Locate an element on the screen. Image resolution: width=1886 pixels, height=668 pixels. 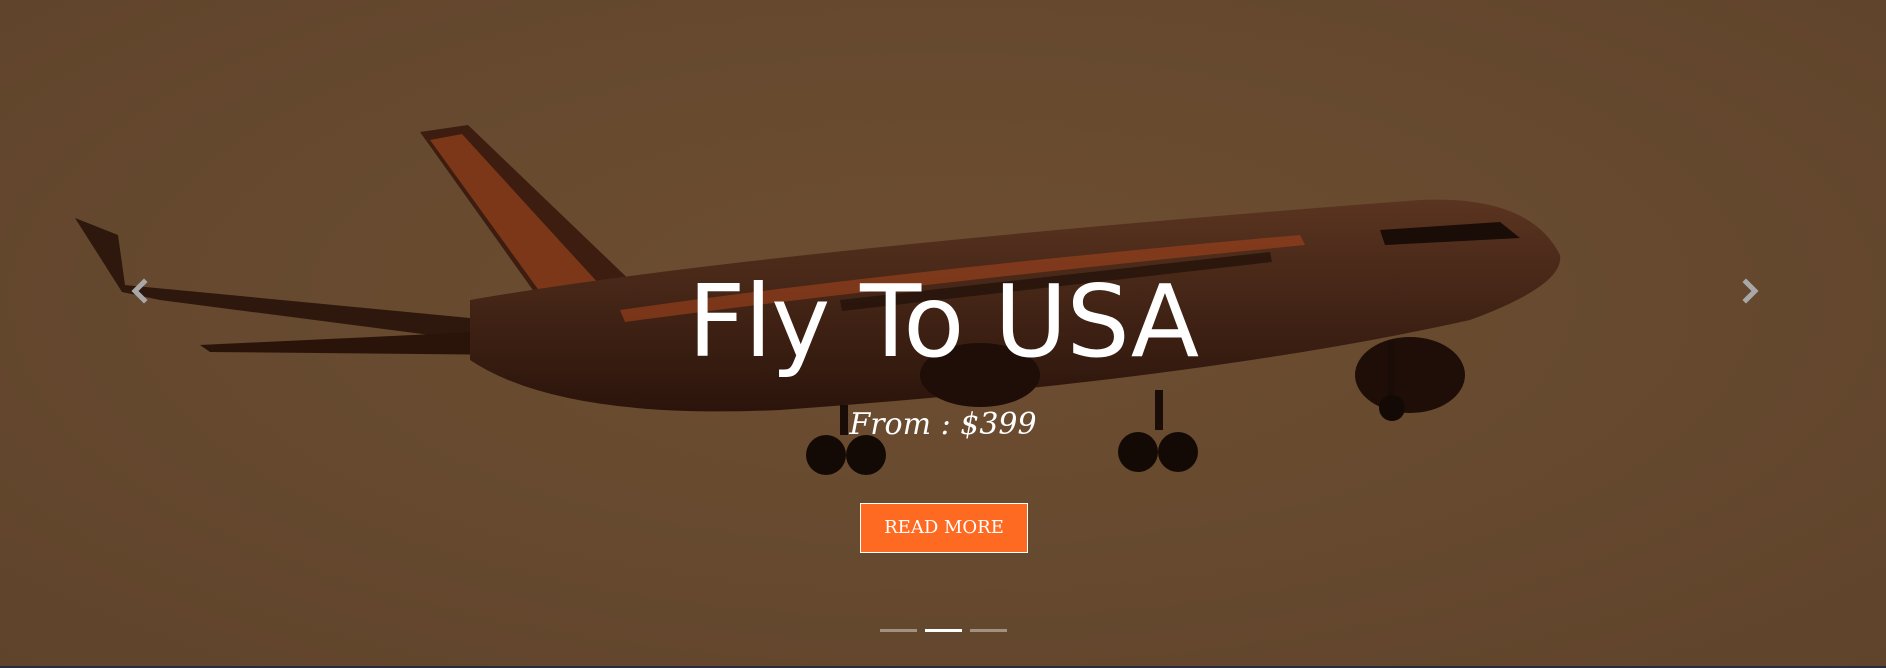
carousel-indicators is located at coordinates (943, 632).